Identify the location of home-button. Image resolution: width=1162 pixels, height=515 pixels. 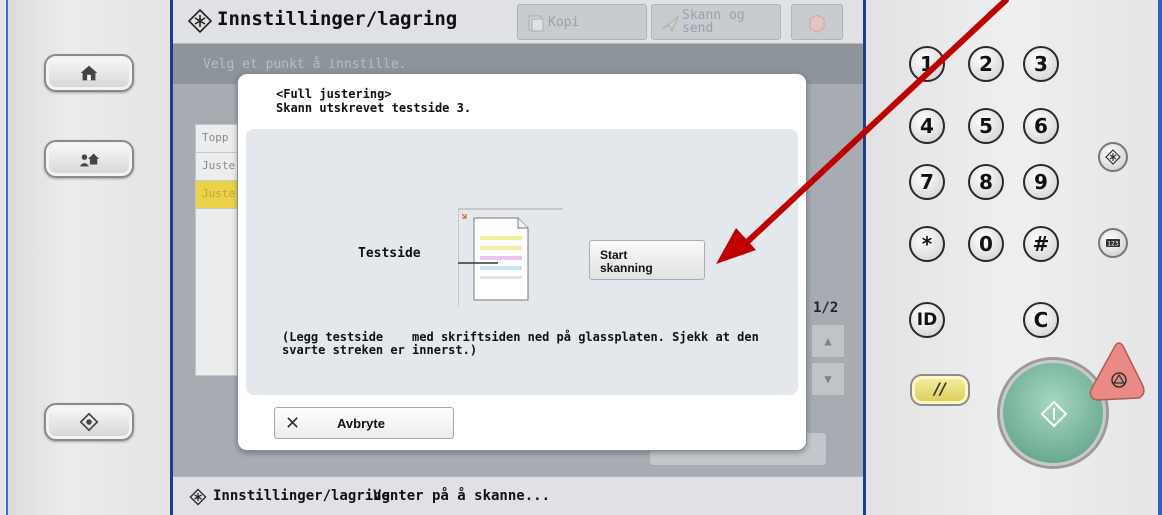
(89, 73).